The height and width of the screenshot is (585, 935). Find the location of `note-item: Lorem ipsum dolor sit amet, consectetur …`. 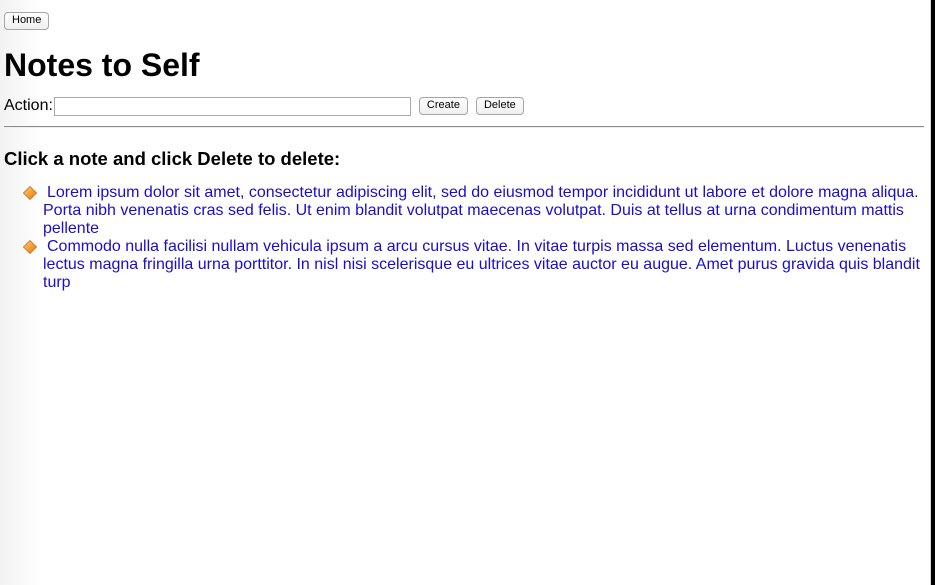

note-item: Lorem ipsum dolor sit amet, consectetur … is located at coordinates (472, 211).